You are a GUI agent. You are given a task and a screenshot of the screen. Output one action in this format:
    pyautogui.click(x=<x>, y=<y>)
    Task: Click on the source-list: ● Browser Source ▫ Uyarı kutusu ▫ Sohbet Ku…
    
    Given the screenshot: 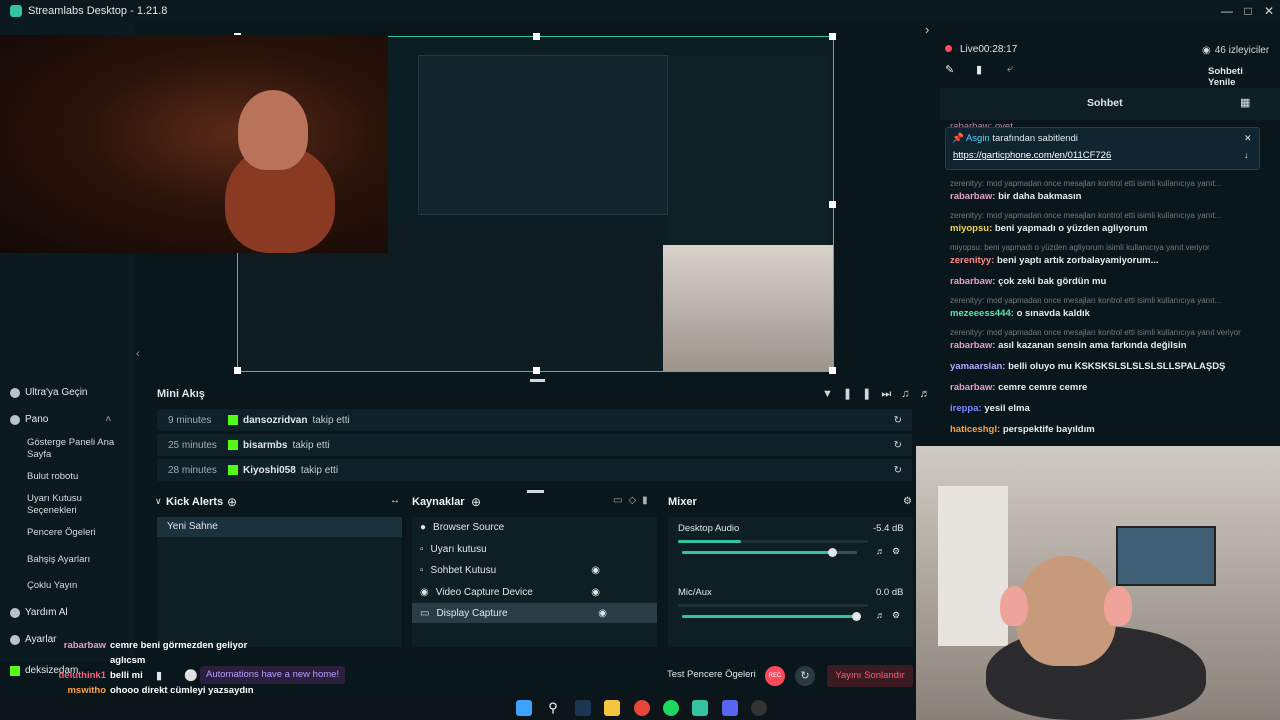 What is the action you would take?
    pyautogui.click(x=534, y=582)
    